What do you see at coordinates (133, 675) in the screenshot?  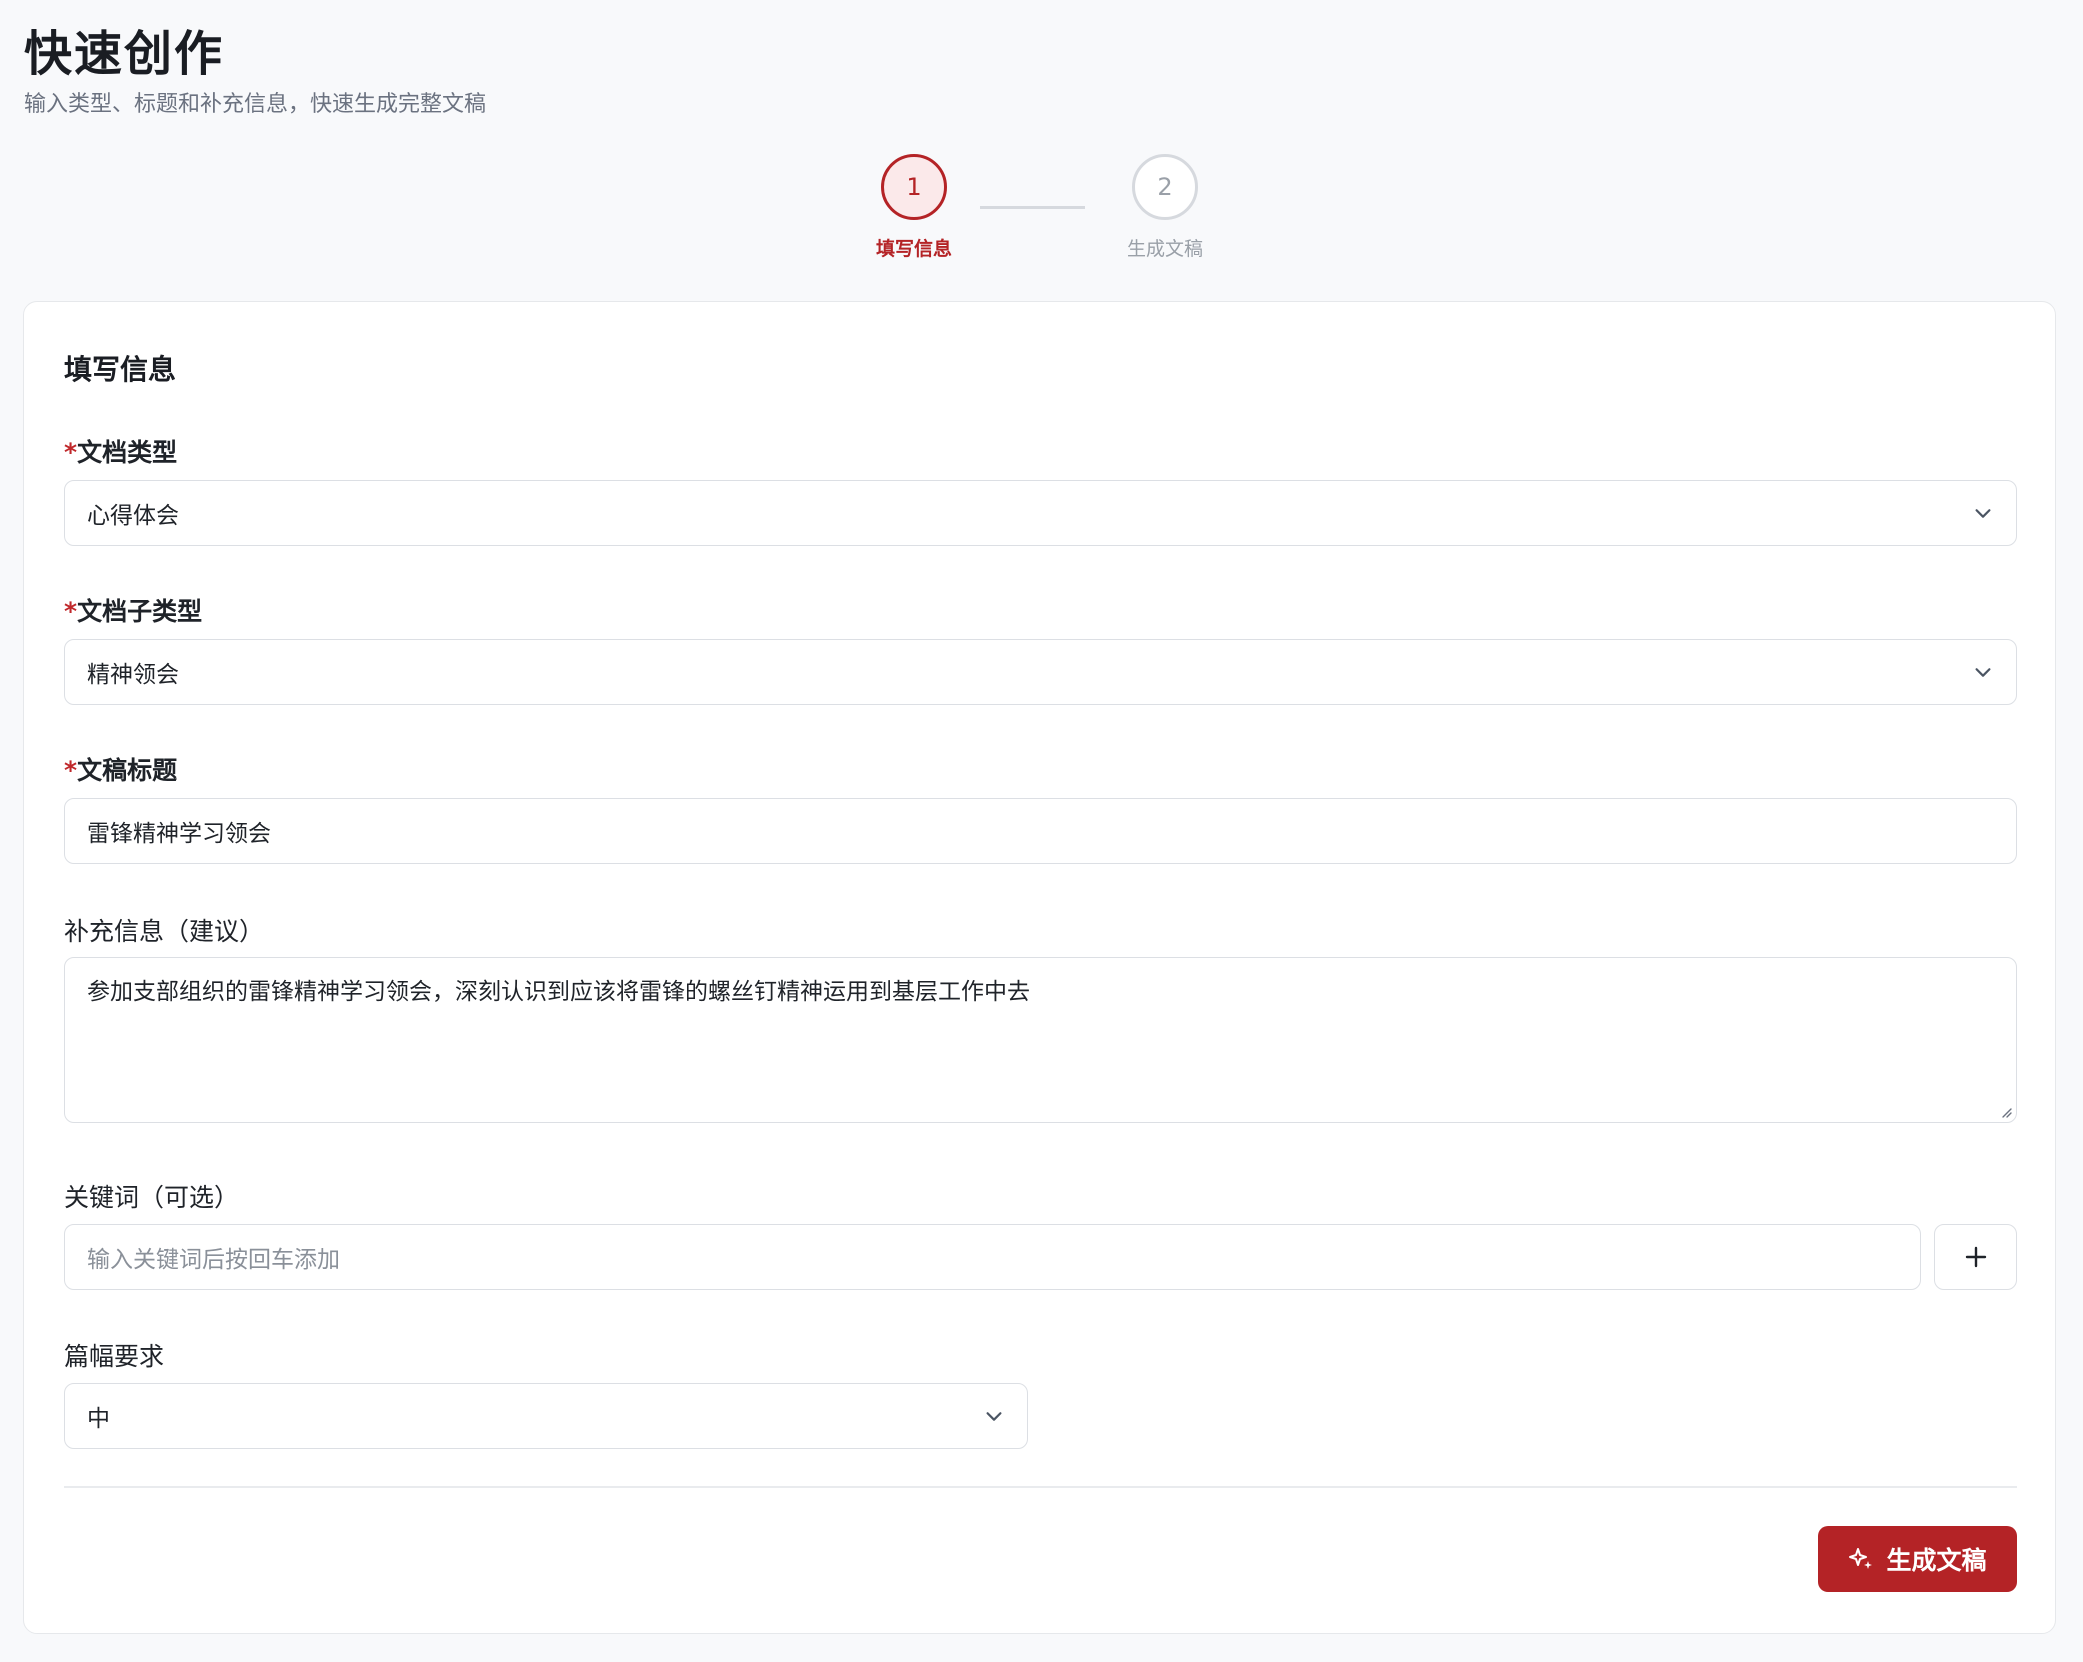 I see `doc-subtype-value: 精神领会` at bounding box center [133, 675].